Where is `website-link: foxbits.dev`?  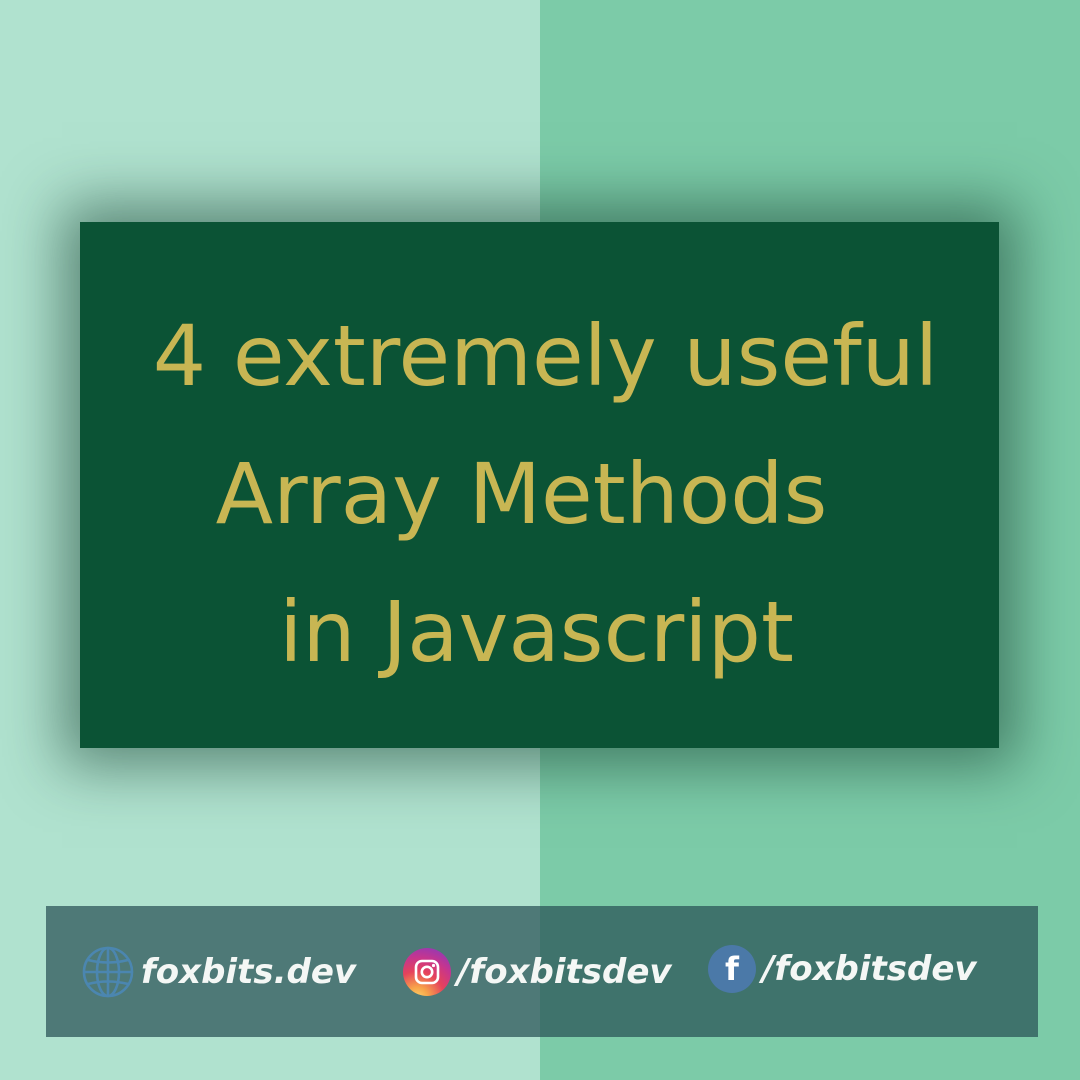
website-link: foxbits.dev is located at coordinates (218, 971).